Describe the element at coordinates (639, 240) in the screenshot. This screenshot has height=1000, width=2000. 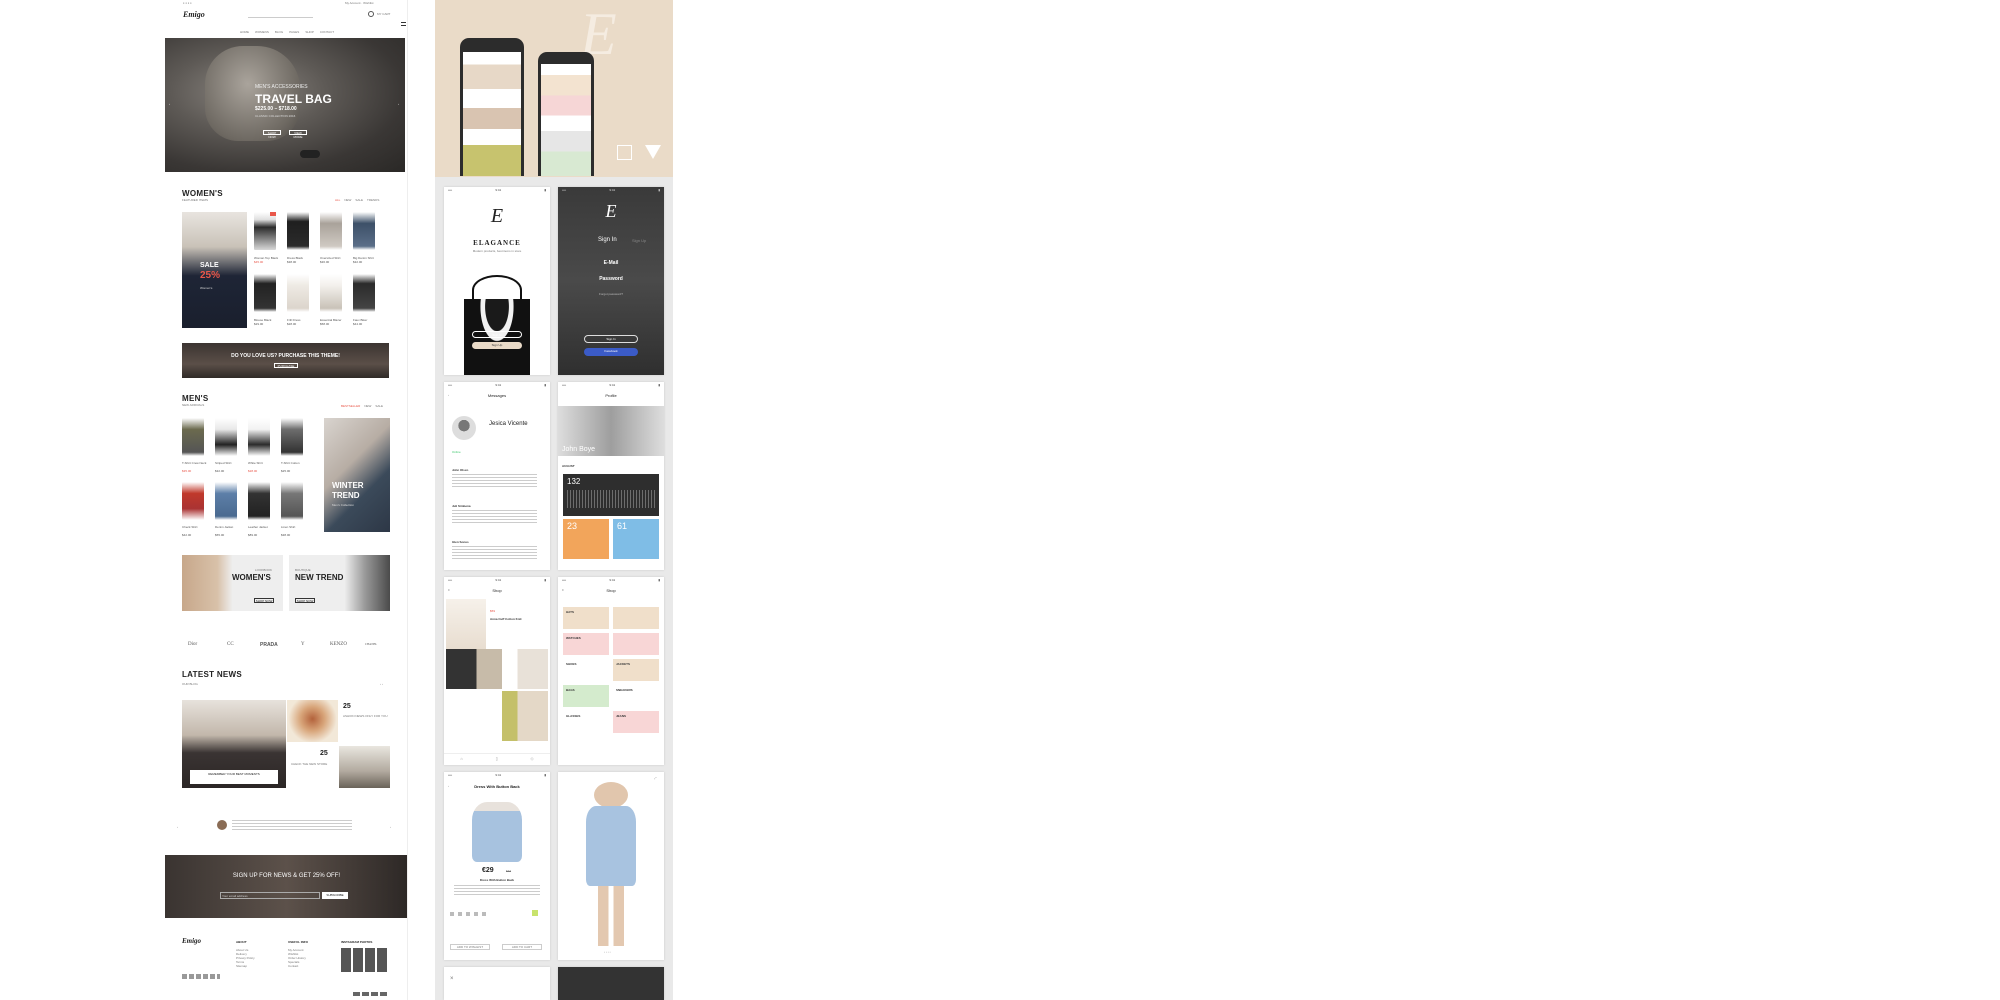
I see `tab-signup: Sign Up` at that location.